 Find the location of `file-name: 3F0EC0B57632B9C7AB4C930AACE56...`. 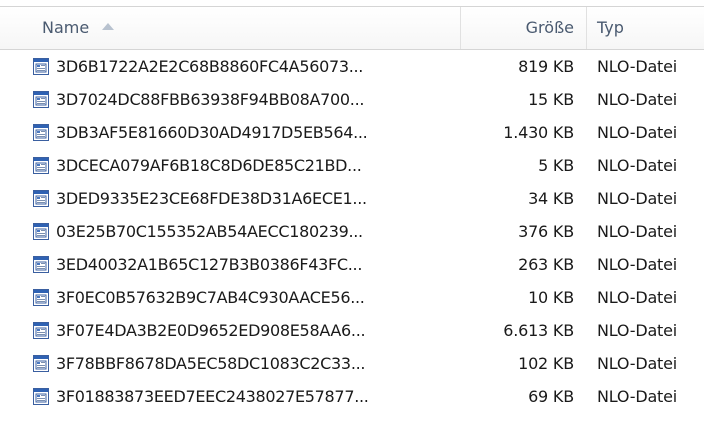

file-name: 3F0EC0B57632B9C7AB4C930AACE56... is located at coordinates (210, 297).